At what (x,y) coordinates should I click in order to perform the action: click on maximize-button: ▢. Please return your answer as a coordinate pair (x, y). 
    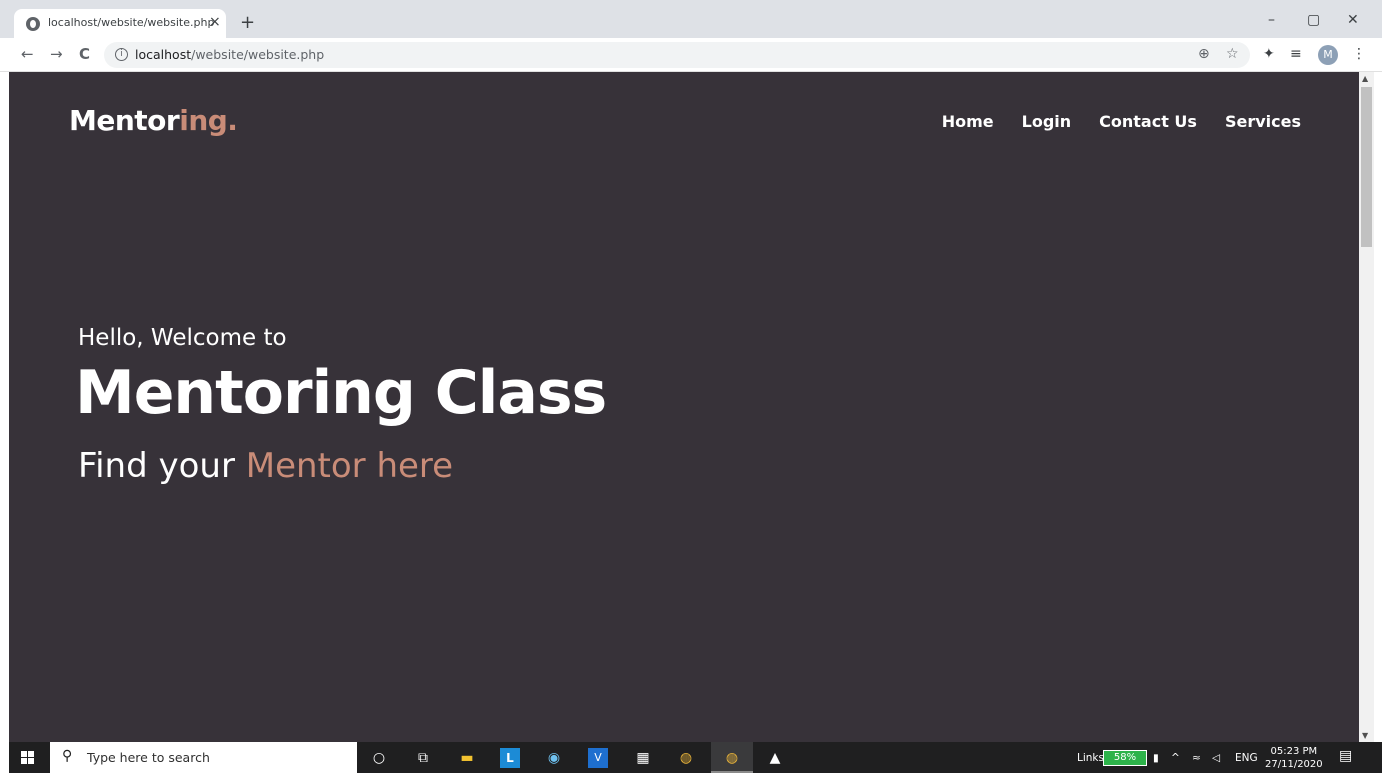
    Looking at the image, I should click on (1313, 20).